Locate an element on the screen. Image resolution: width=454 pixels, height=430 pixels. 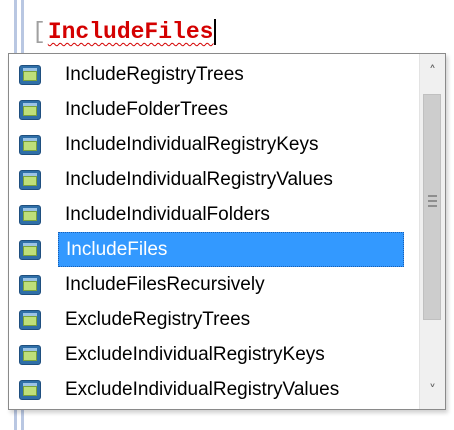
completion-item-label: IncludeIndividualRegistryKeys is located at coordinates (192, 144).